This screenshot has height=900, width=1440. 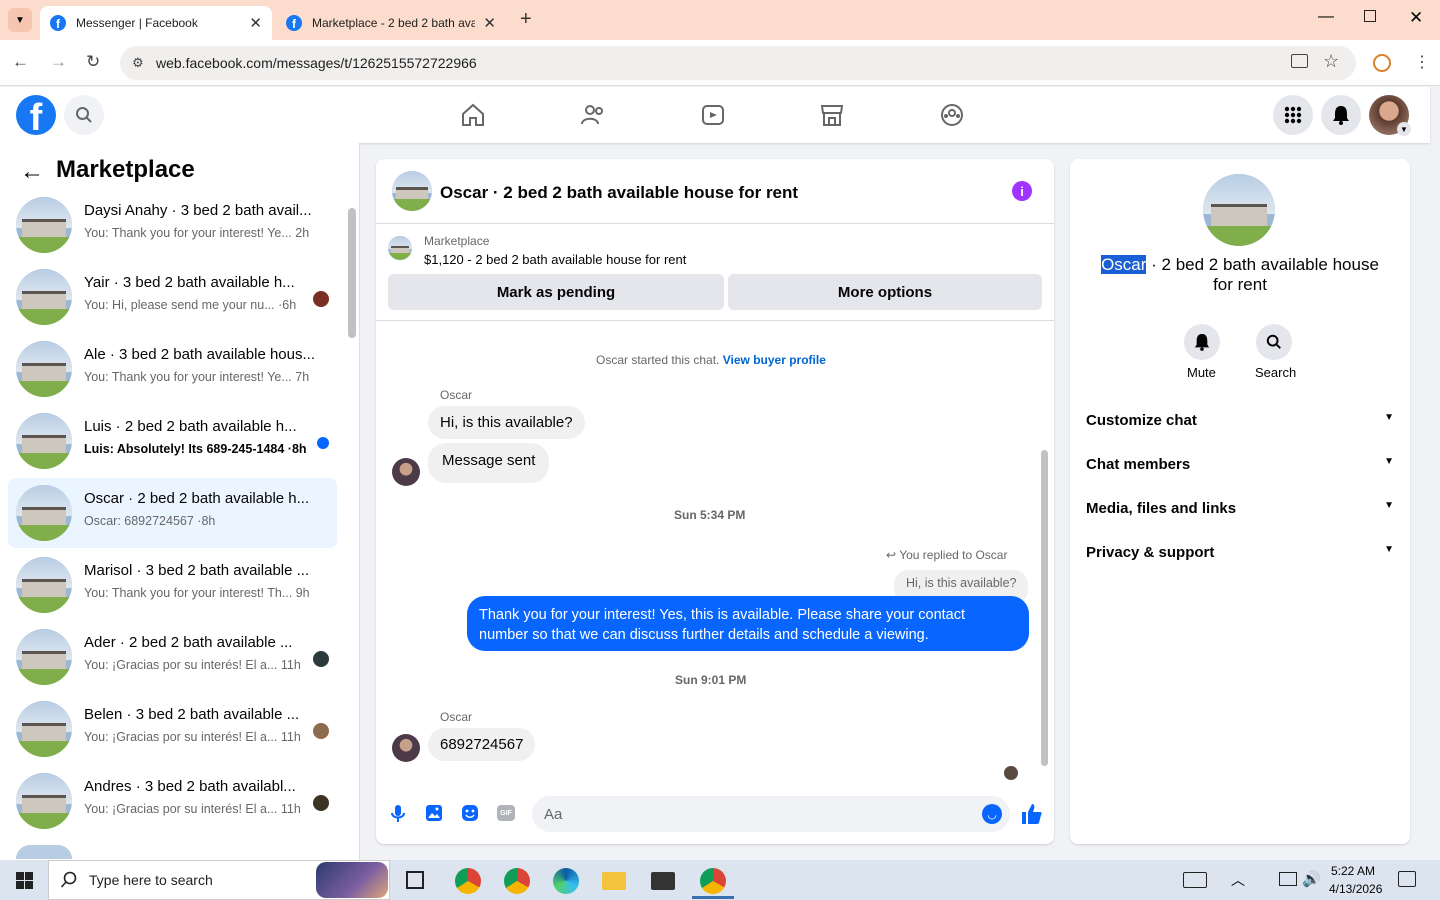 I want to click on back-arrow-icon: ←, so click(x=32, y=172).